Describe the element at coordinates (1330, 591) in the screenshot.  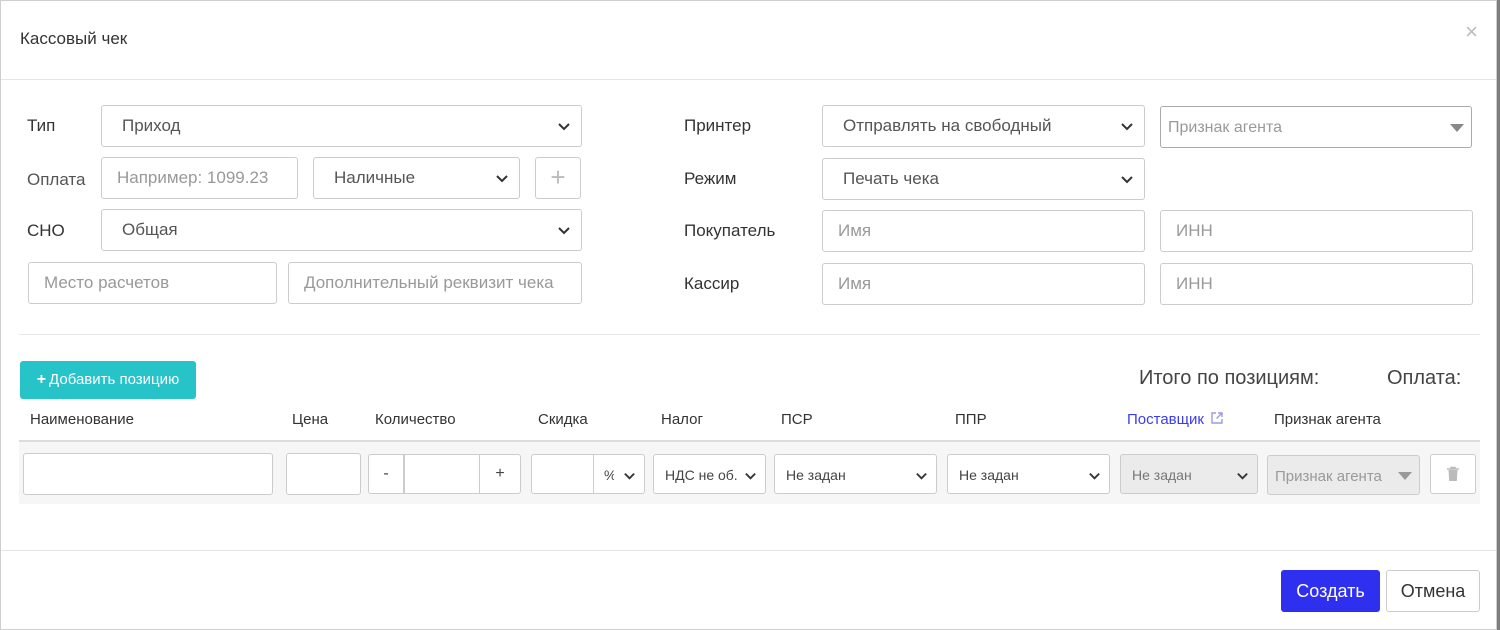
I see `create-button: Создать` at that location.